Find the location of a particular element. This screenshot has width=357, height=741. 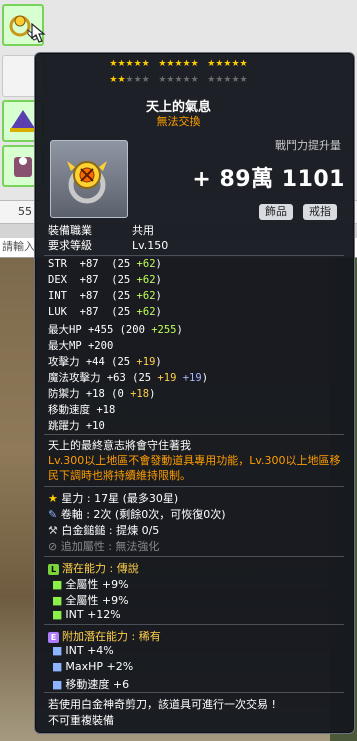

job-row: 裝備職業 共用 is located at coordinates (101, 230).